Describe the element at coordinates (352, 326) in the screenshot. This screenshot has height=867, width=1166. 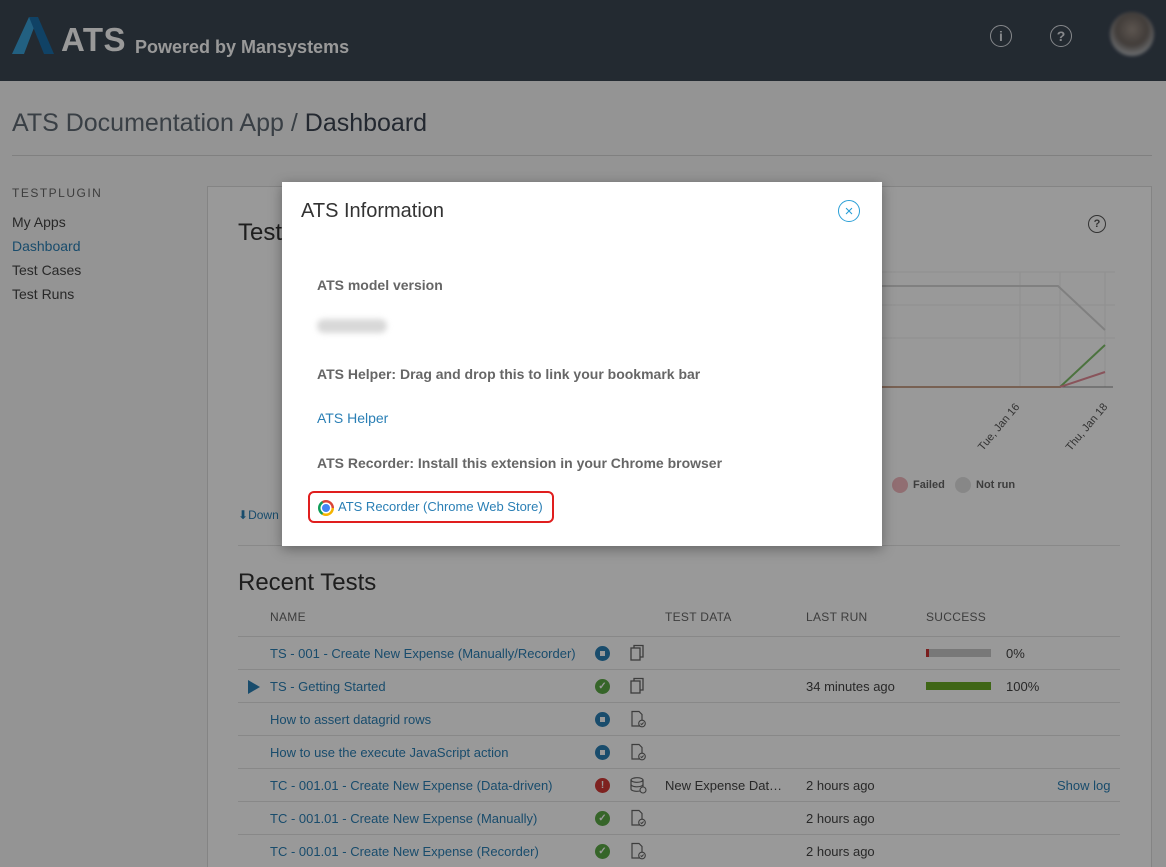
I see `model-version-value-redacted` at that location.